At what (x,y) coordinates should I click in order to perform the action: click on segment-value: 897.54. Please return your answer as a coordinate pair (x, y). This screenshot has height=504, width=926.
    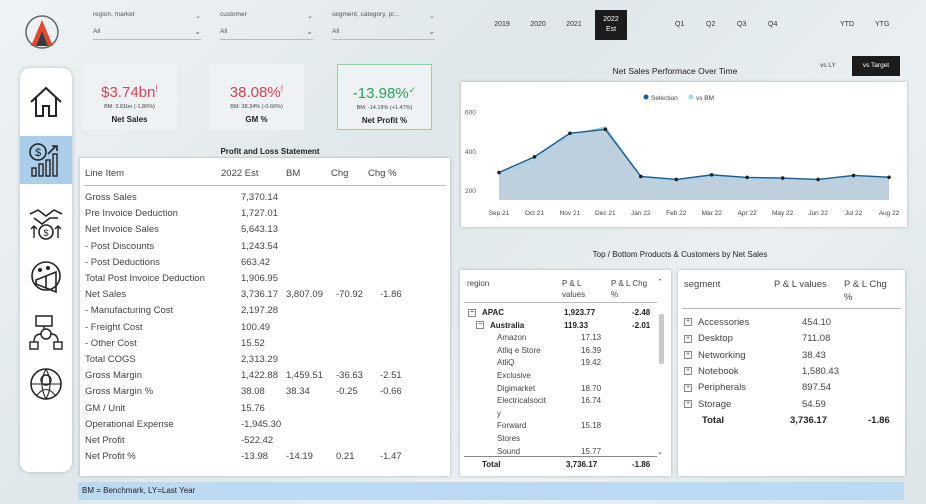
    Looking at the image, I should click on (817, 388).